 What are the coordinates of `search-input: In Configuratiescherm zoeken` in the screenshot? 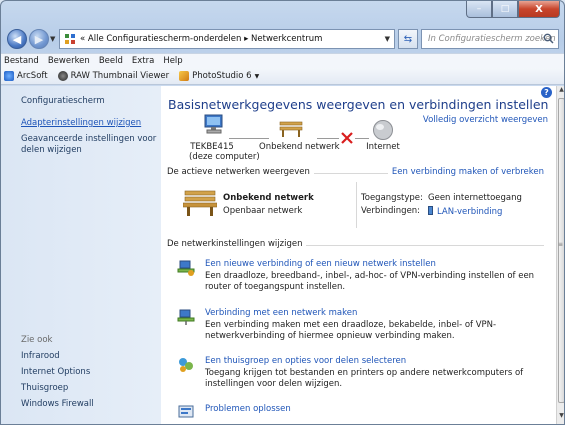 It's located at (490, 39).